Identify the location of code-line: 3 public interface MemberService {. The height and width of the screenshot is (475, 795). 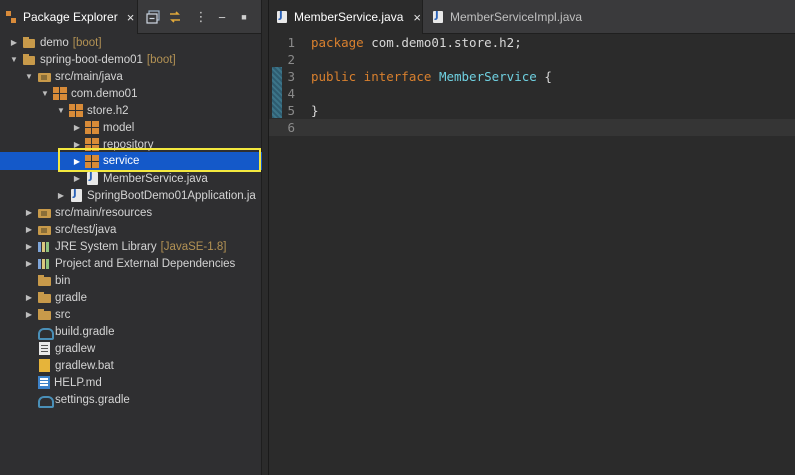
(532, 76).